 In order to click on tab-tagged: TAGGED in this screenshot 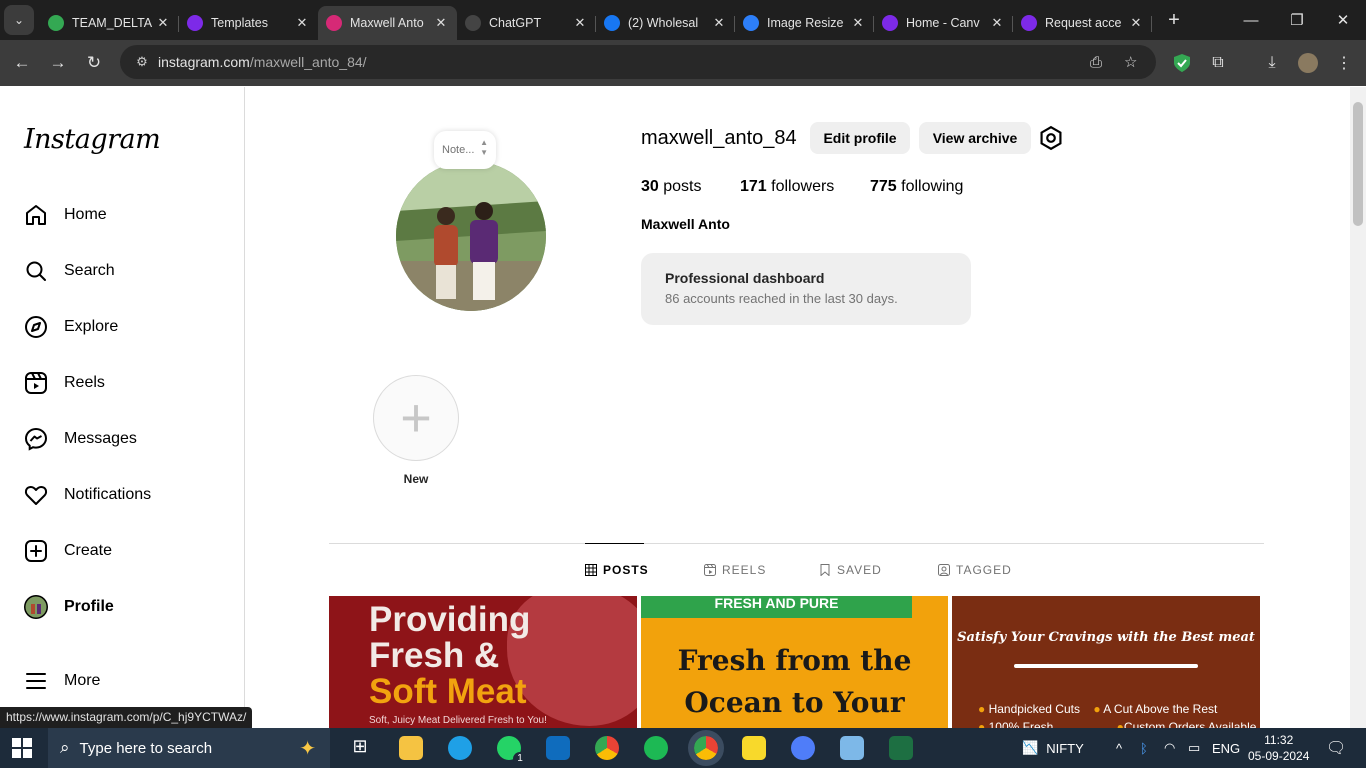, I will do `click(975, 570)`.